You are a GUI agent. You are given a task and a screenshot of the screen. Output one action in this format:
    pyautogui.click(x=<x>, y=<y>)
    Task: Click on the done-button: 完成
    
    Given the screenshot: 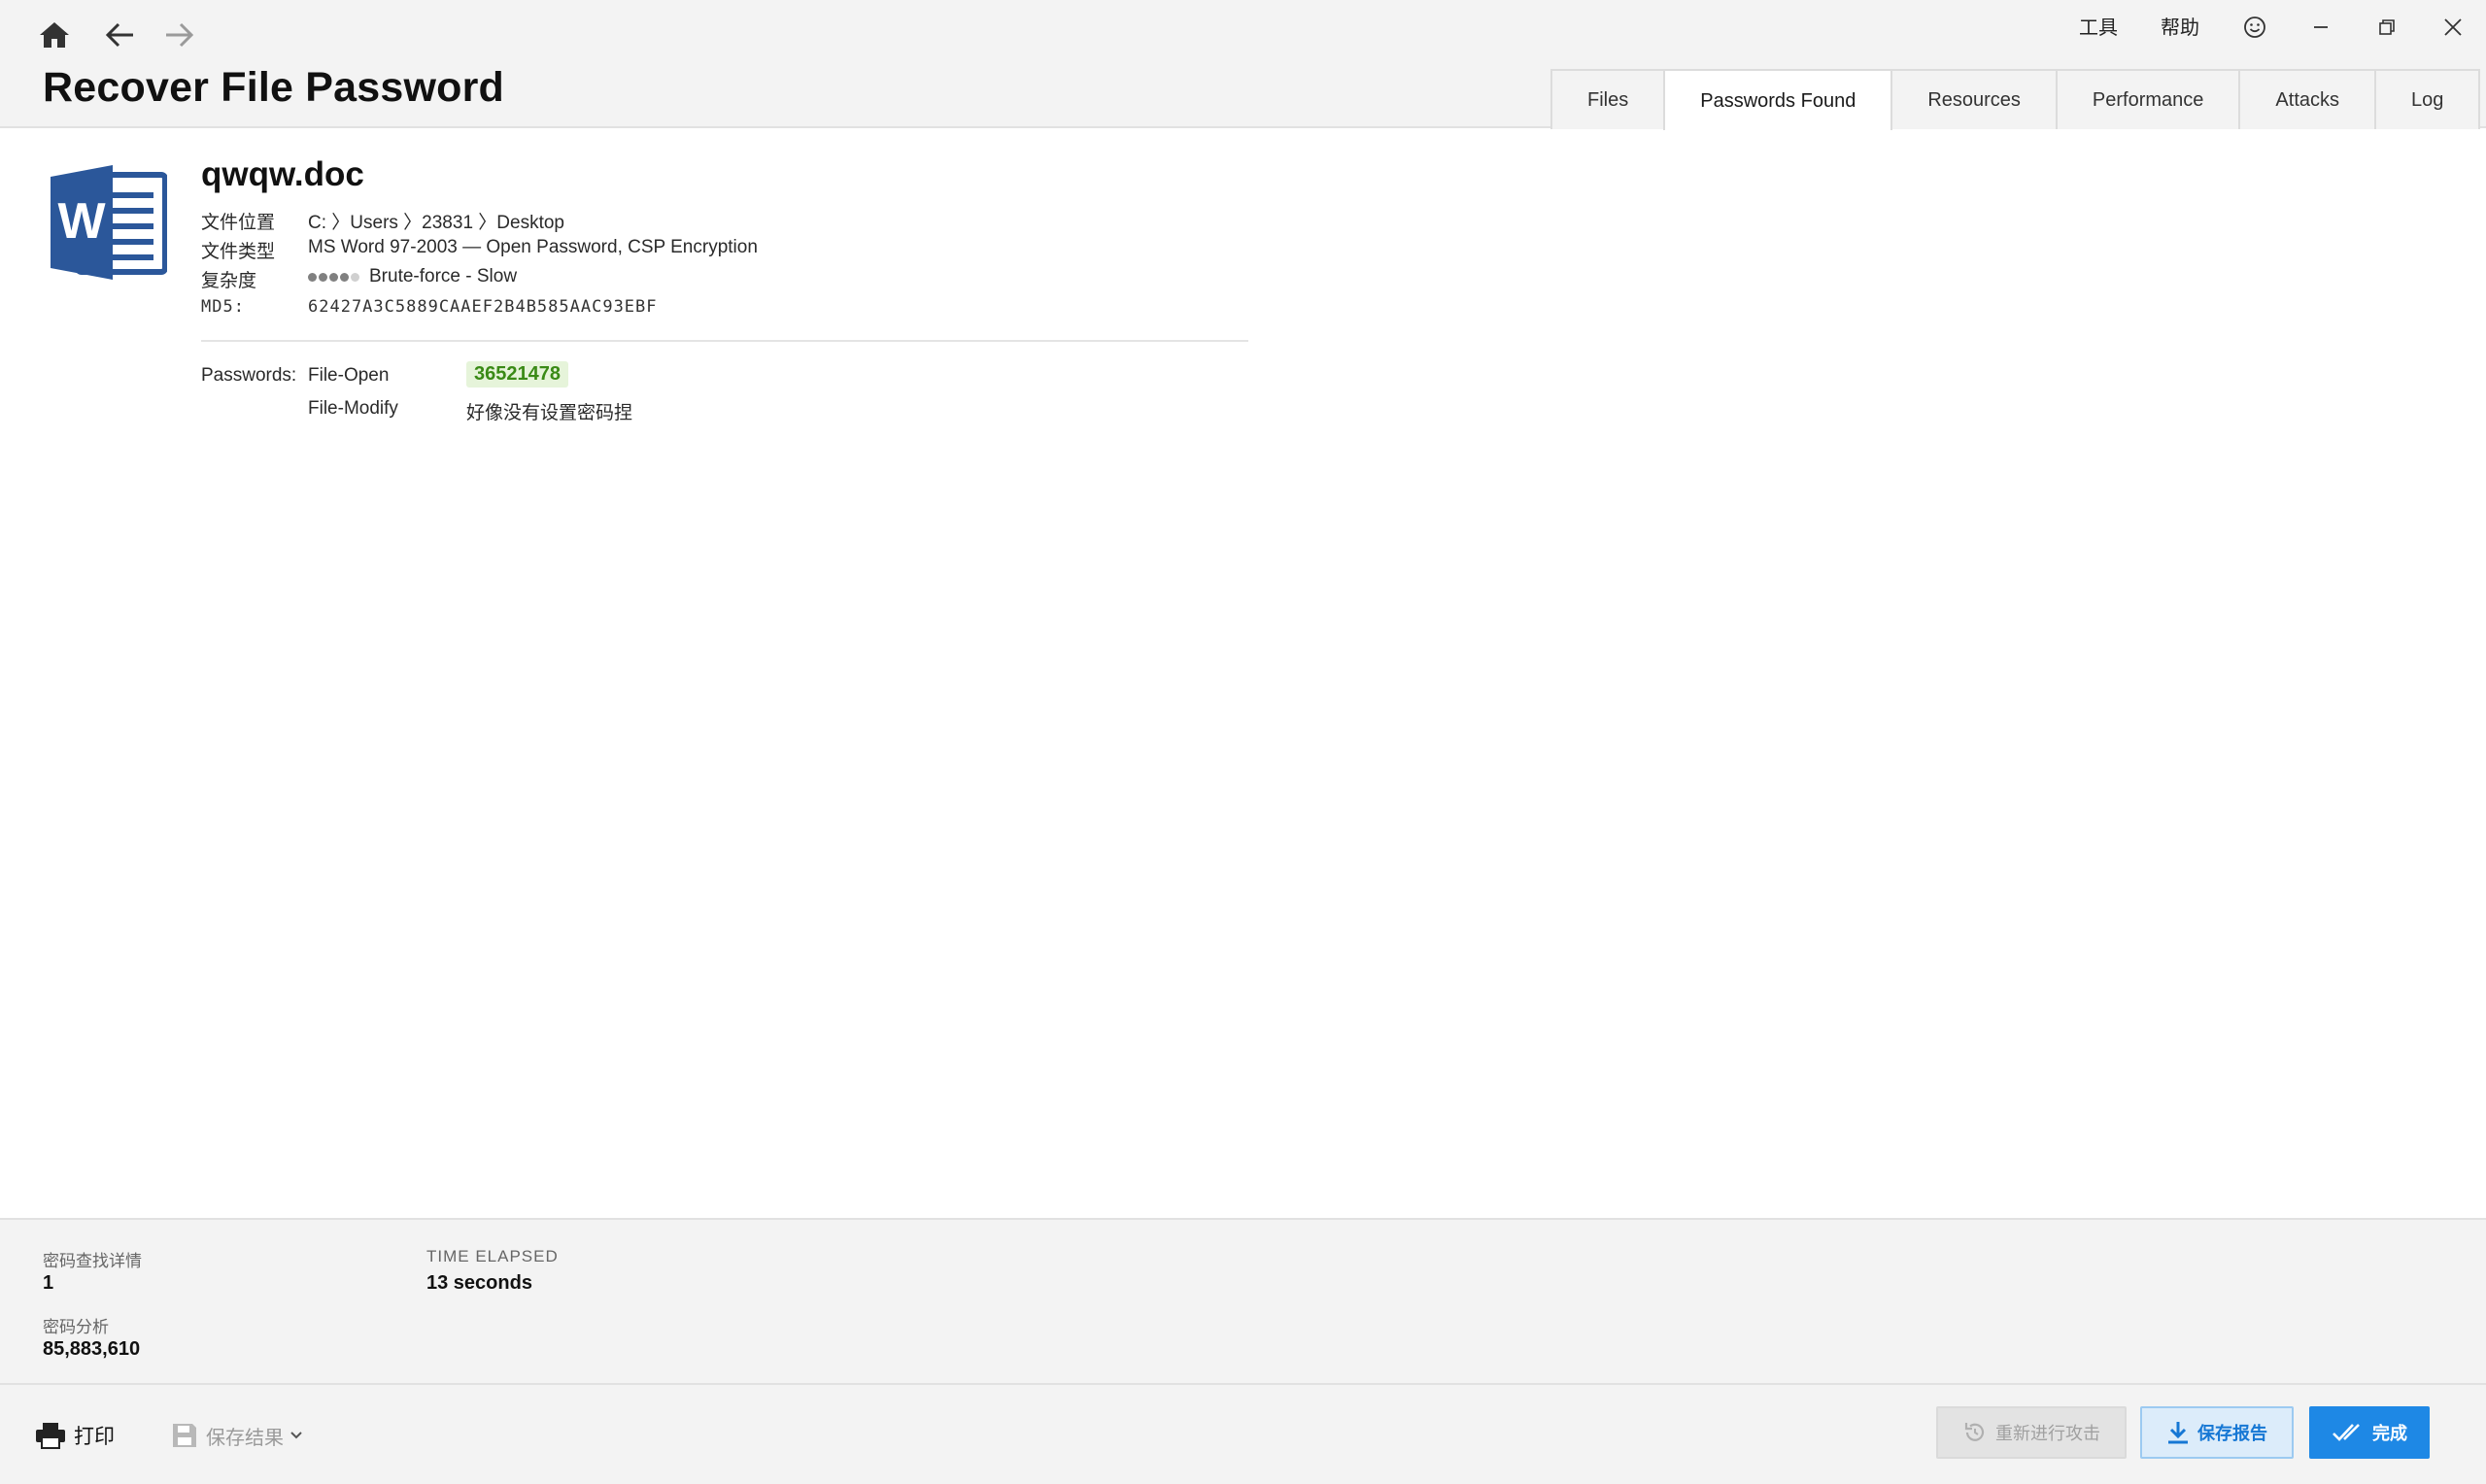 What is the action you would take?
    pyautogui.click(x=2369, y=1432)
    